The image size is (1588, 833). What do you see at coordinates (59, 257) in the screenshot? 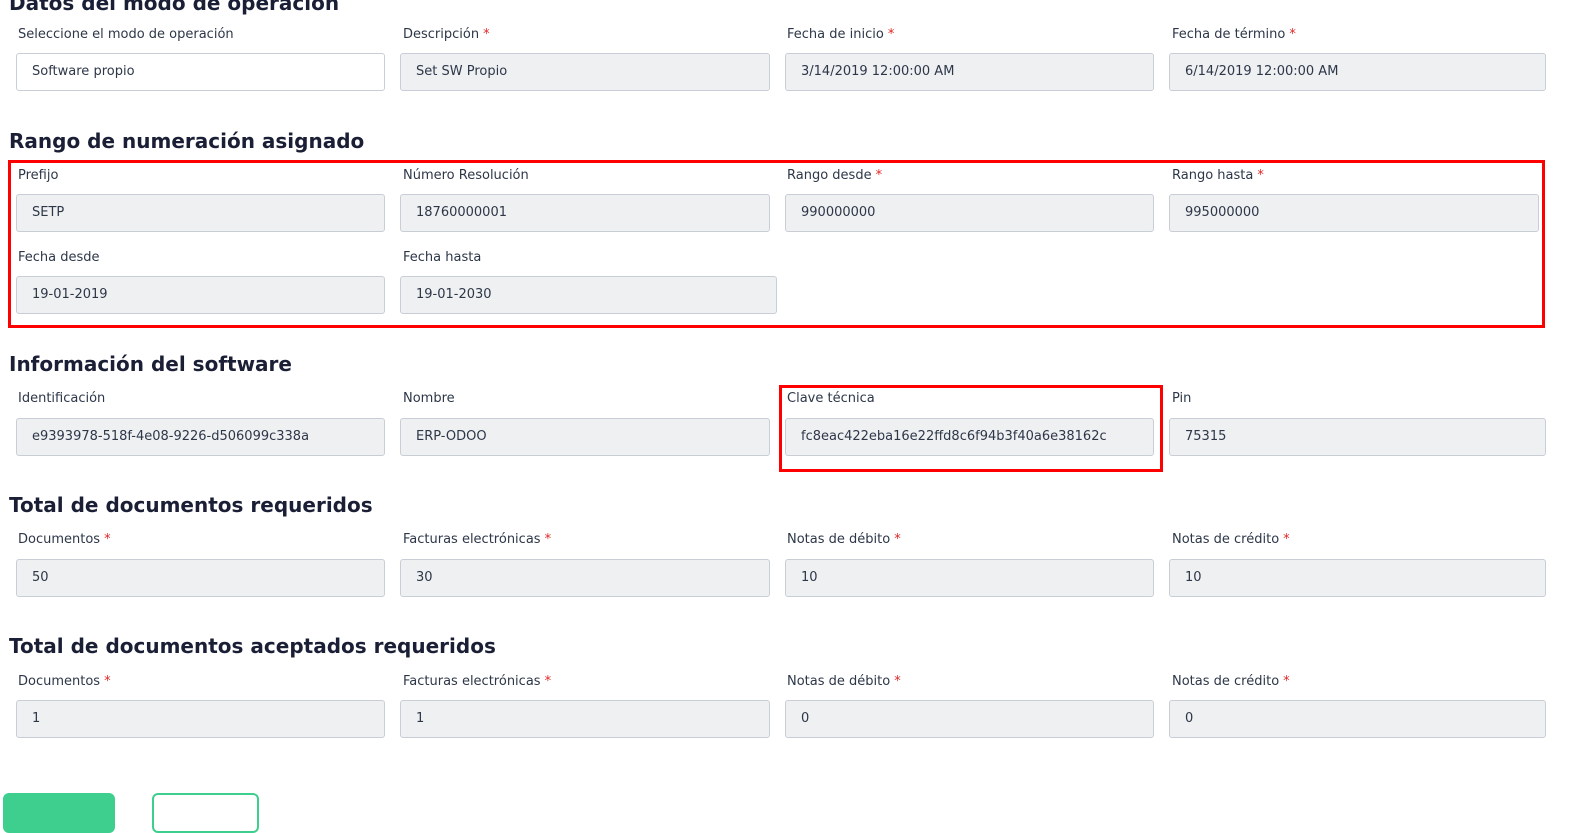
I see `label-fecha-desde: Fecha desde` at bounding box center [59, 257].